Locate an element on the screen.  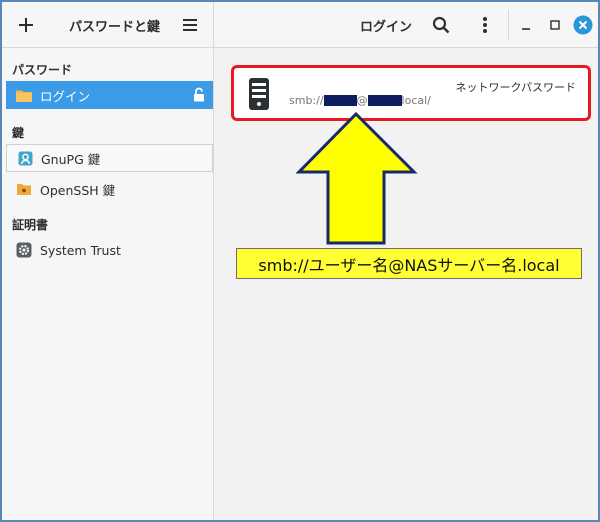
minimize-icon is located at coordinates (526, 25).